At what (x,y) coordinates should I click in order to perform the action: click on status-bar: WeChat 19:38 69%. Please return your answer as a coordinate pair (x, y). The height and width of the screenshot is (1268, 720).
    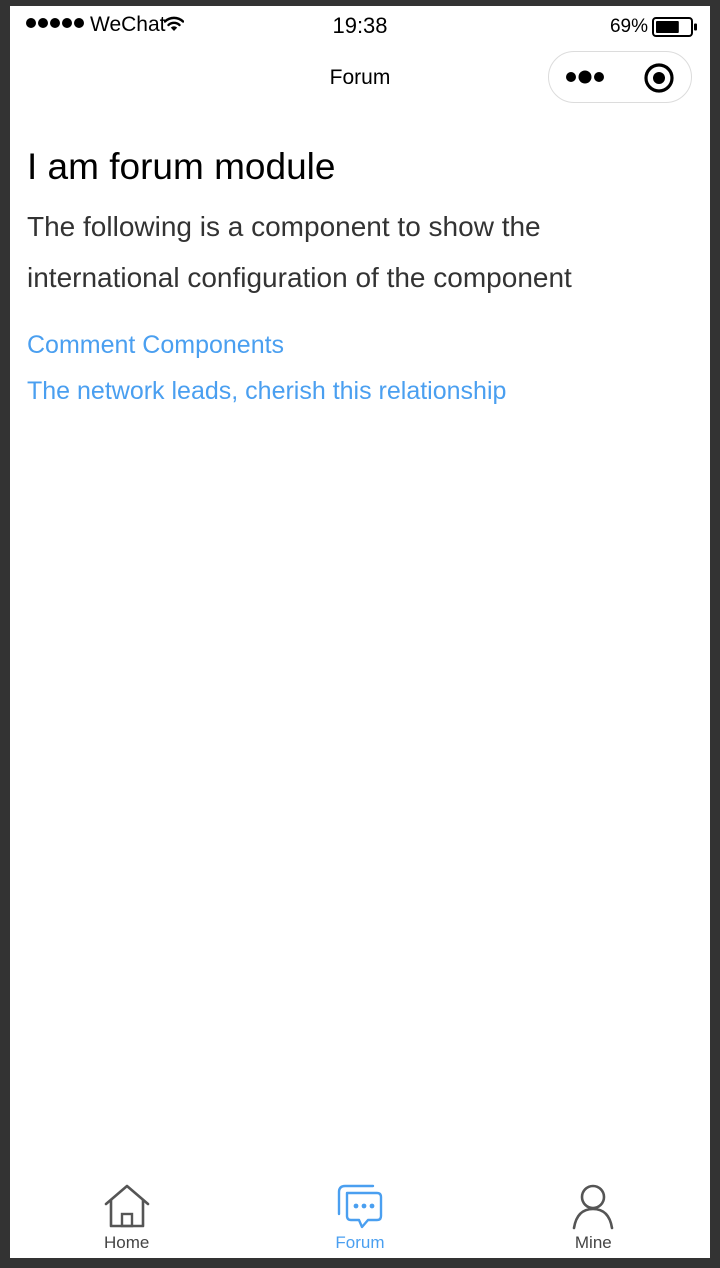
    Looking at the image, I should click on (360, 26).